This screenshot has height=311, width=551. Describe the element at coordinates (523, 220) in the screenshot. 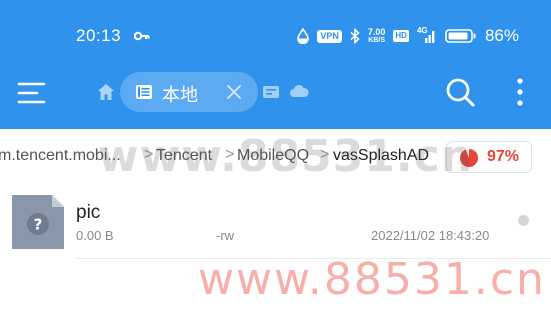

I see `select-checkbox` at that location.